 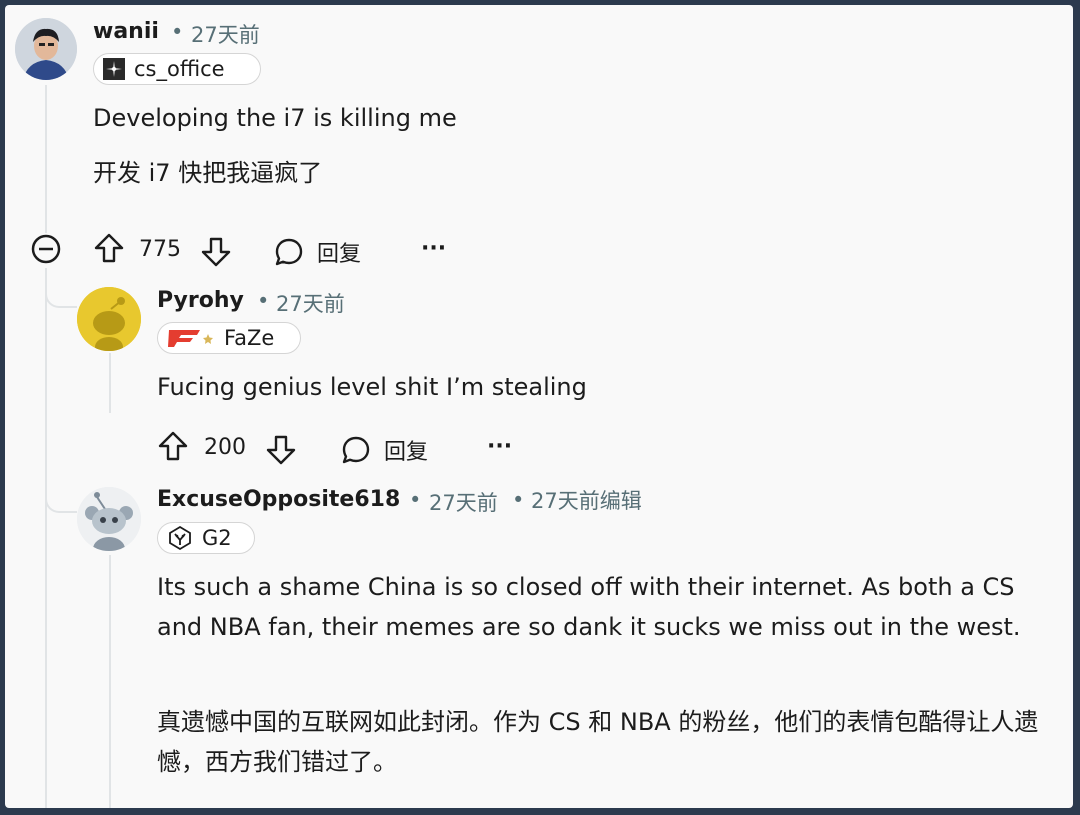 I want to click on username: wanii, so click(x=126, y=31).